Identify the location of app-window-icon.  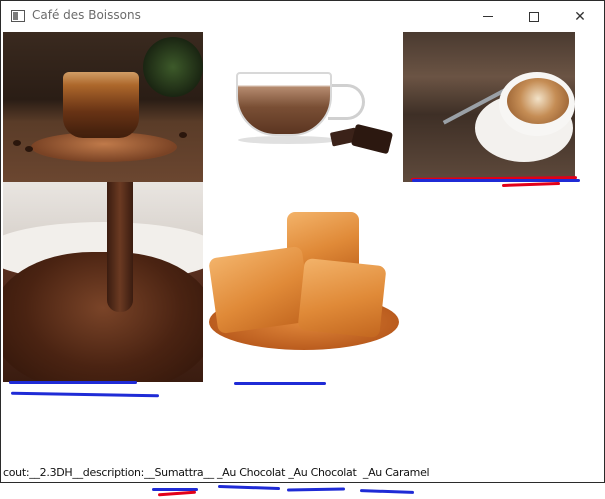
(18, 16).